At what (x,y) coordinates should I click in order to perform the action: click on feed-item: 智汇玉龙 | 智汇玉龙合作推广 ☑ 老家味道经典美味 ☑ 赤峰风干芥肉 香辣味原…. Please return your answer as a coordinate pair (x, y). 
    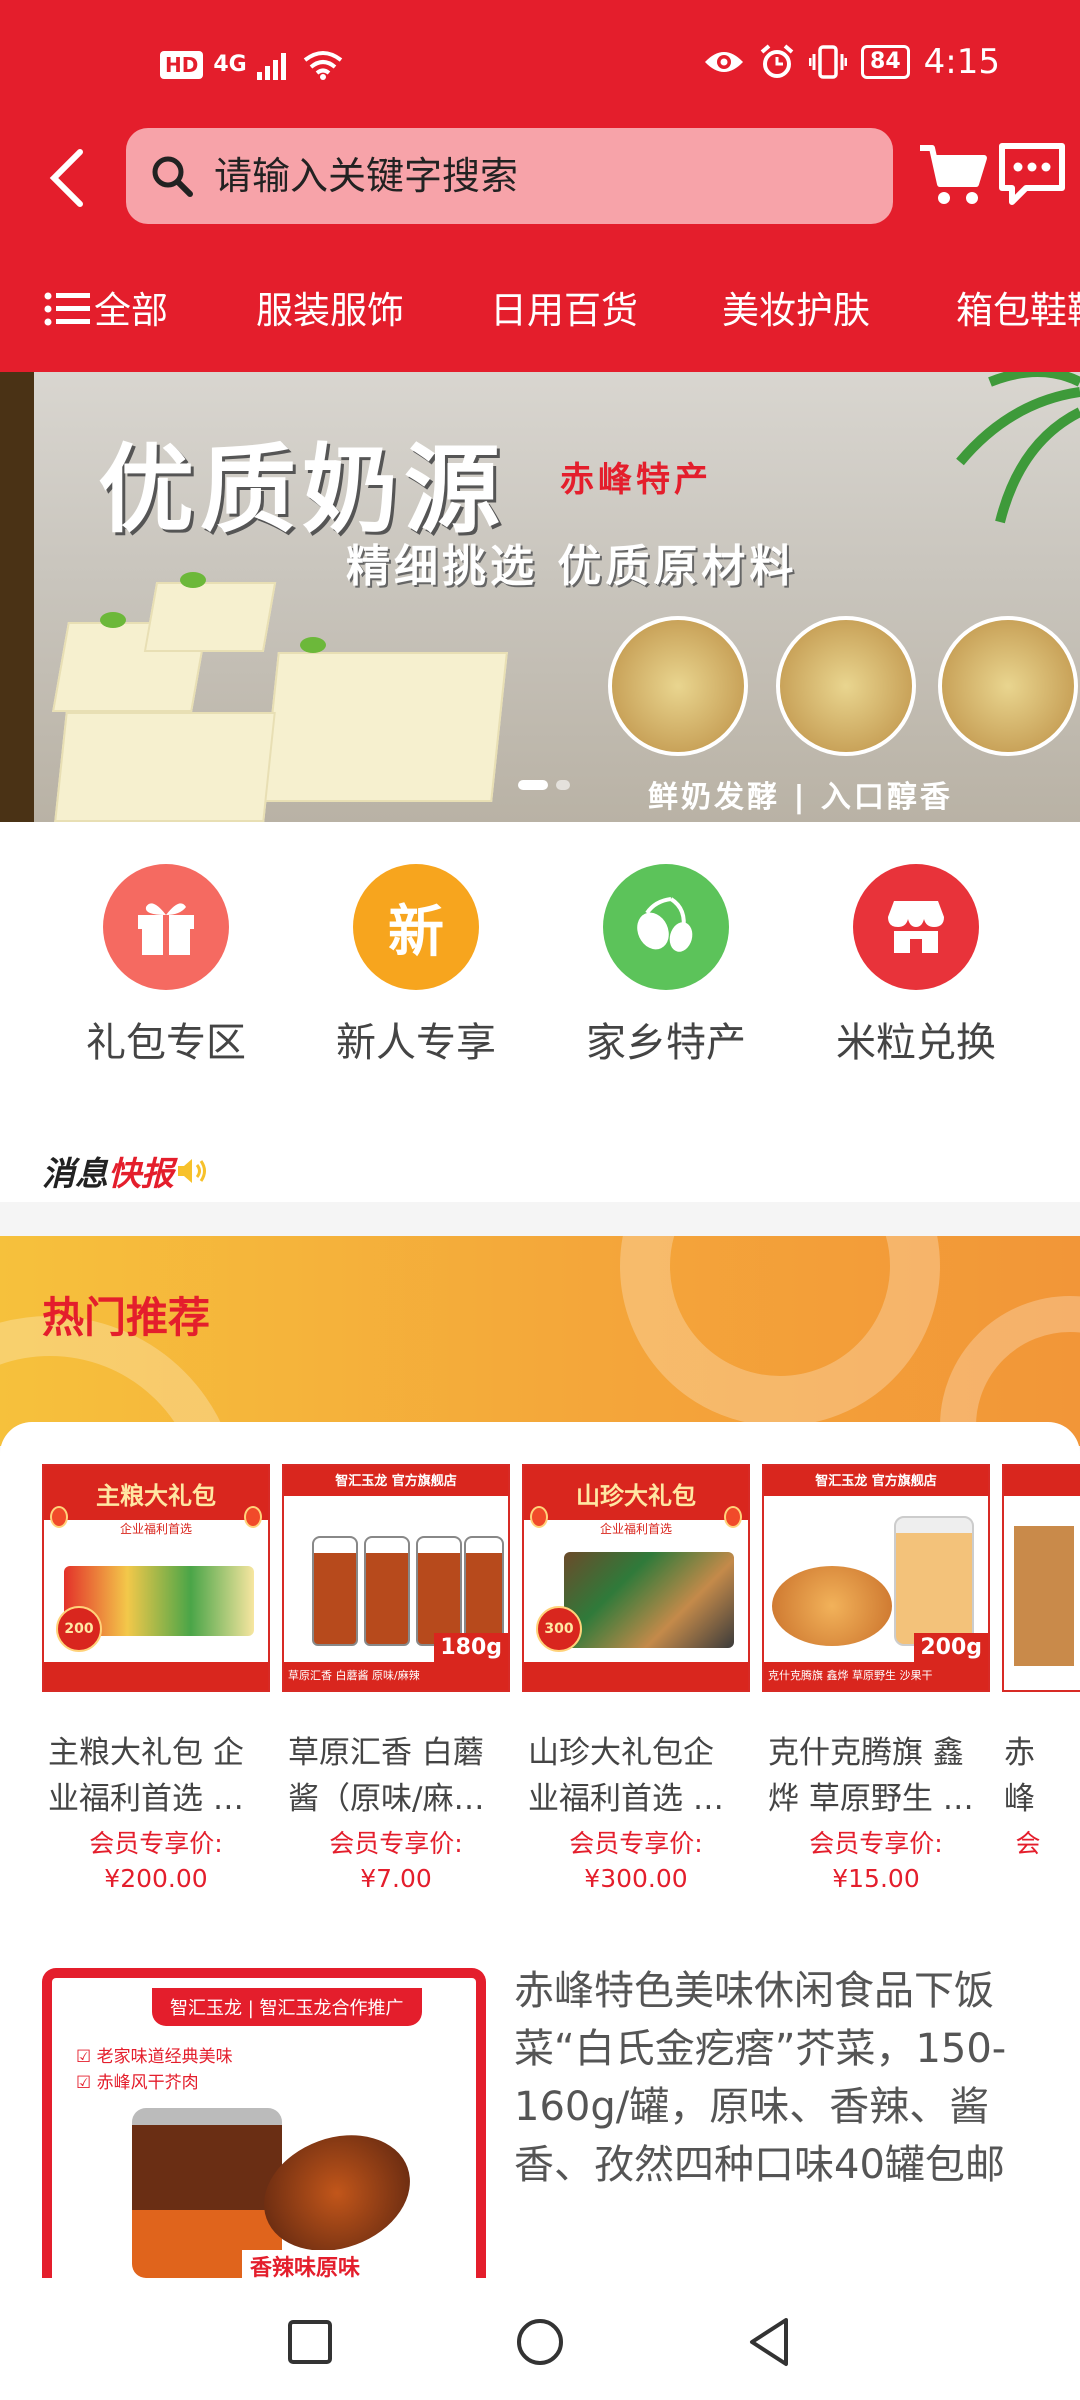
    Looking at the image, I should click on (540, 2112).